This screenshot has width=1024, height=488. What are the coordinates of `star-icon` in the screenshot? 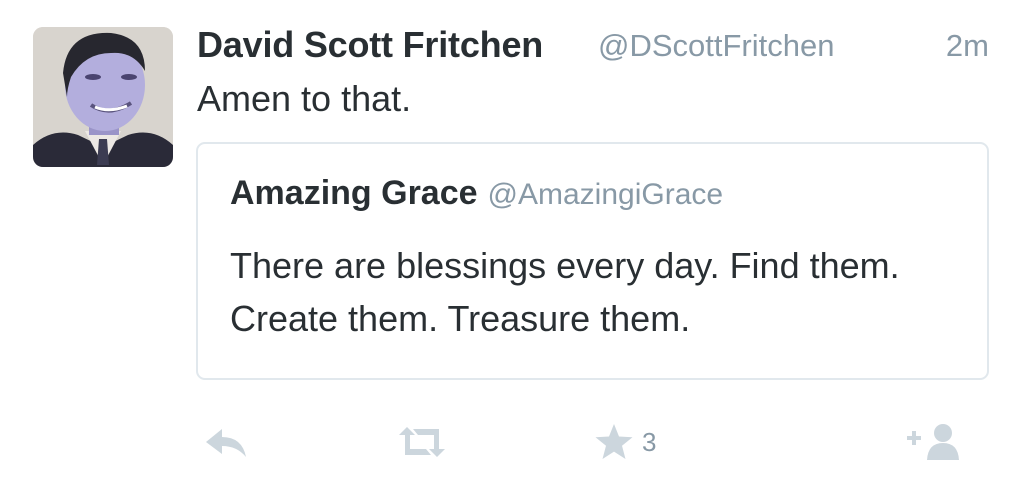 It's located at (614, 441).